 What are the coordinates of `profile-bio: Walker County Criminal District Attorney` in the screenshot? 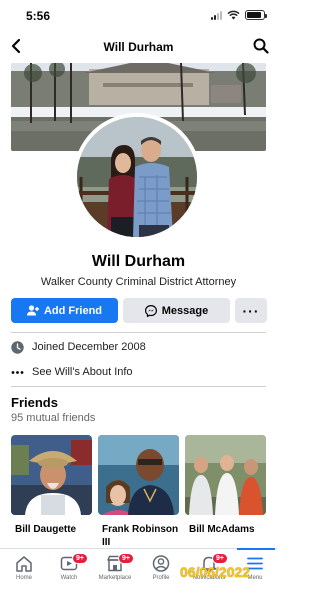 It's located at (138, 282).